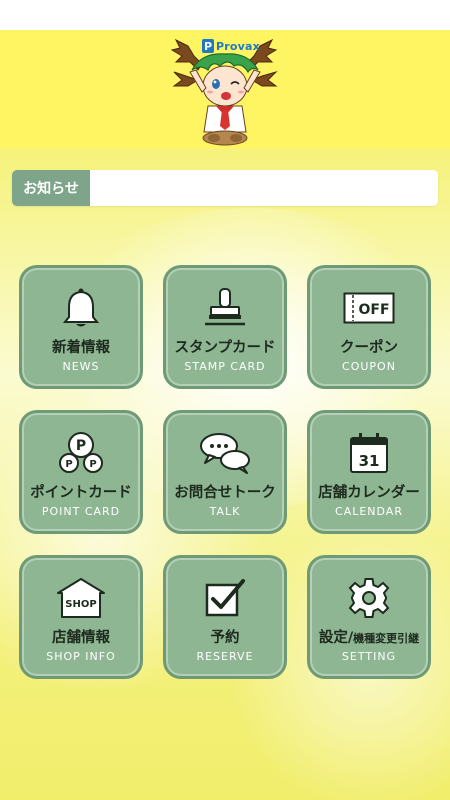 The image size is (450, 800). I want to click on shop-icon-text: SHOP, so click(80, 604).